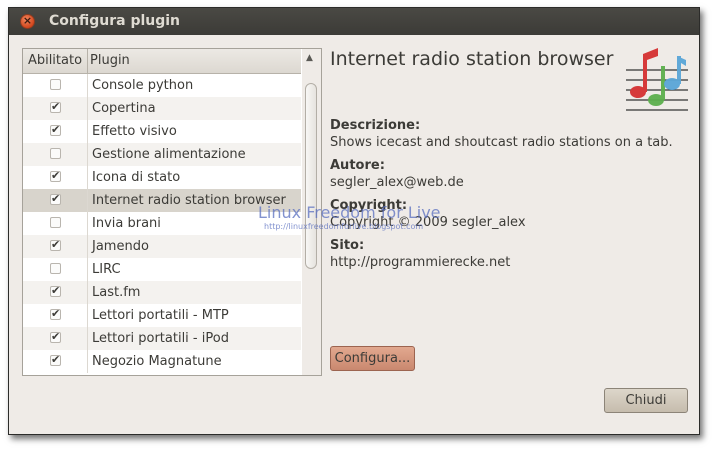 Image resolution: width=724 pixels, height=456 pixels. I want to click on column-header-plugin: Plugin, so click(110, 61).